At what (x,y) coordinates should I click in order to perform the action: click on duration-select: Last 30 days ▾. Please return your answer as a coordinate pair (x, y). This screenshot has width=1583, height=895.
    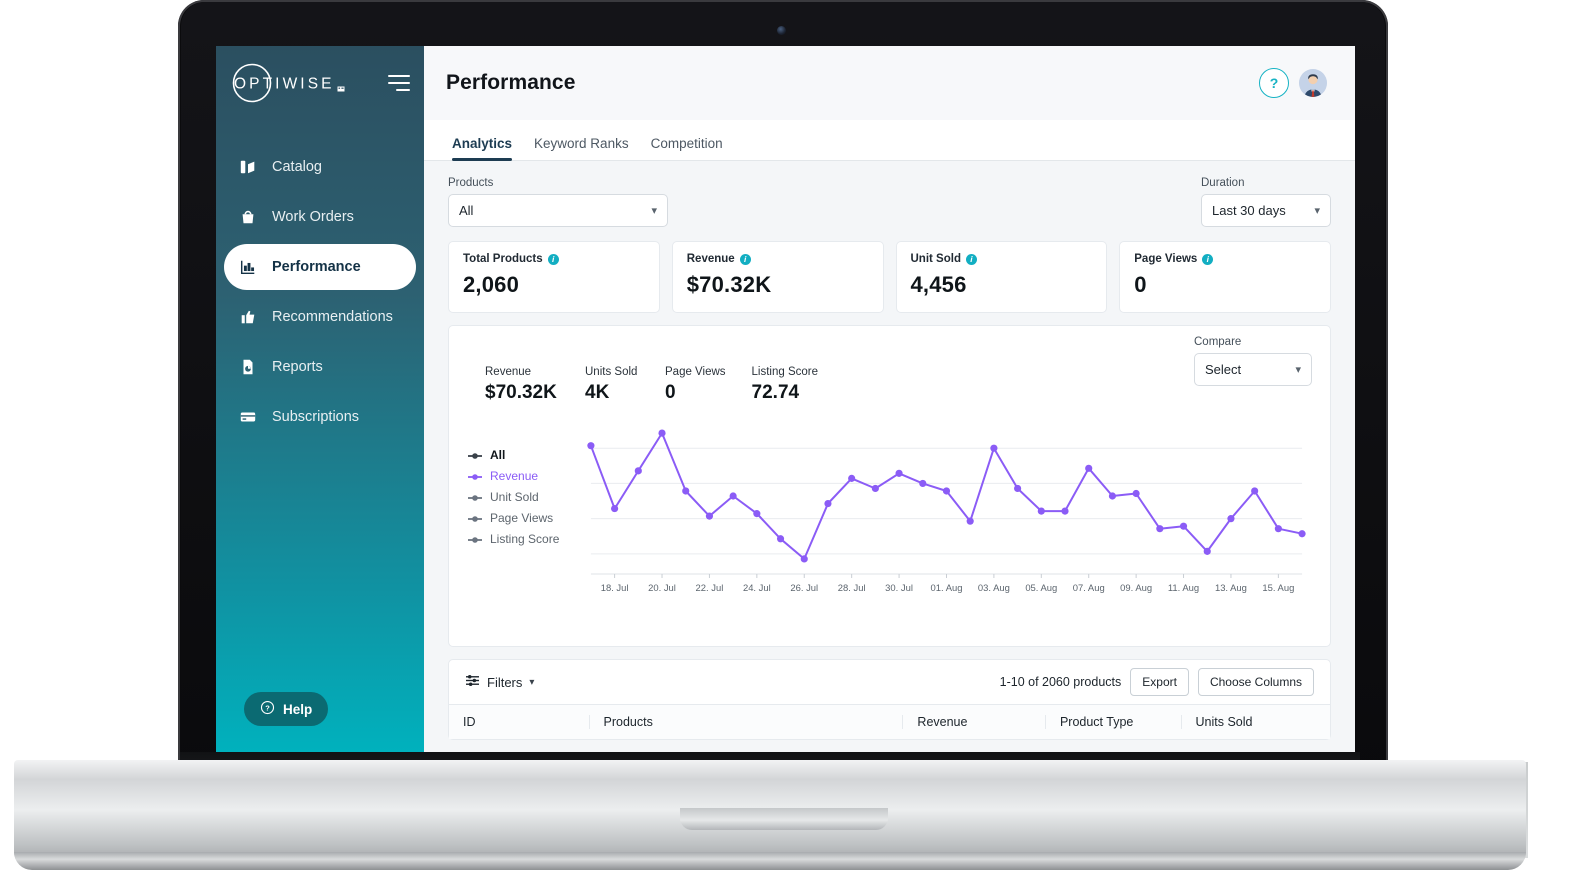
    Looking at the image, I should click on (1266, 210).